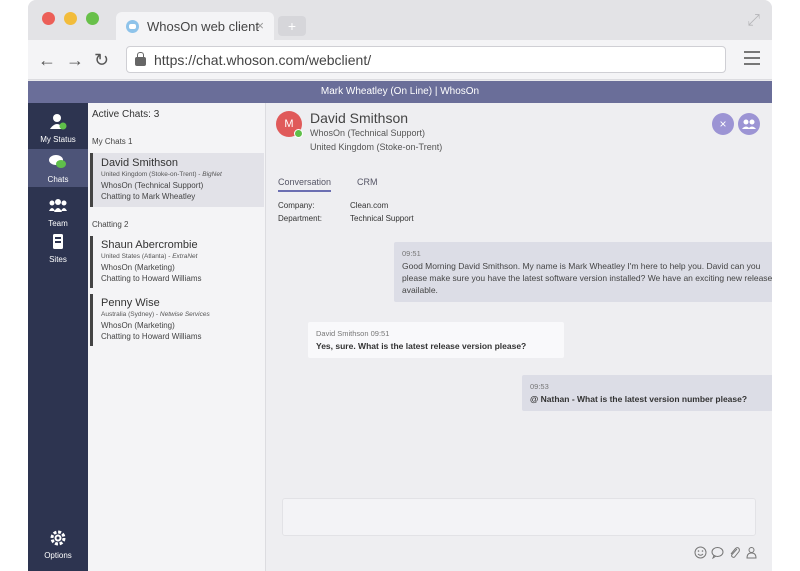 This screenshot has height=571, width=800. I want to click on attachment-icon, so click(734, 552).